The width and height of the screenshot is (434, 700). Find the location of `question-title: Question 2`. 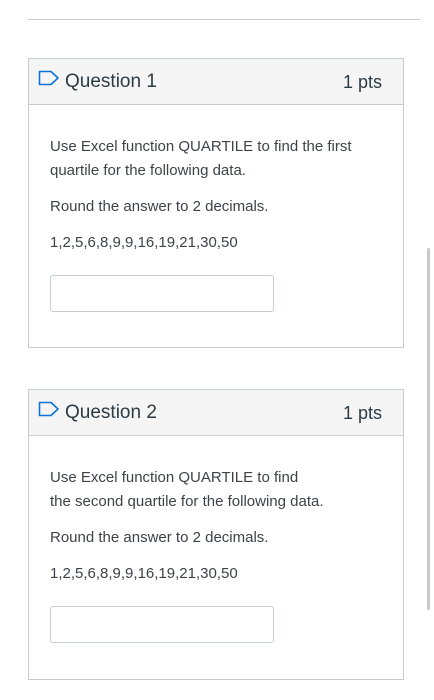

question-title: Question 2 is located at coordinates (111, 412).